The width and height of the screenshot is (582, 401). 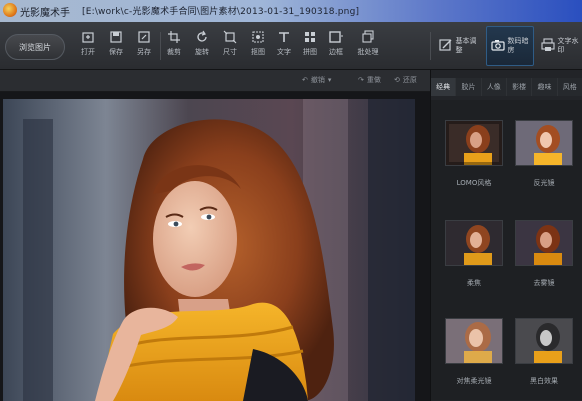 What do you see at coordinates (474, 283) in the screenshot?
I see `effect-label: 柔焦` at bounding box center [474, 283].